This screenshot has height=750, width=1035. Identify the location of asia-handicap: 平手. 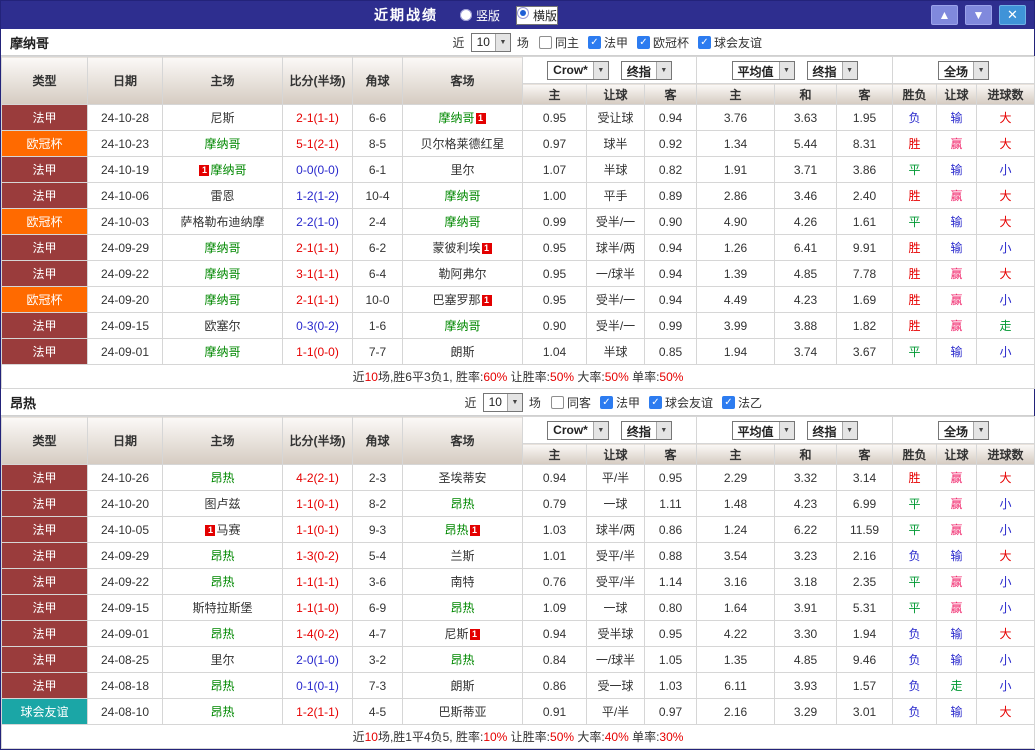
(615, 195).